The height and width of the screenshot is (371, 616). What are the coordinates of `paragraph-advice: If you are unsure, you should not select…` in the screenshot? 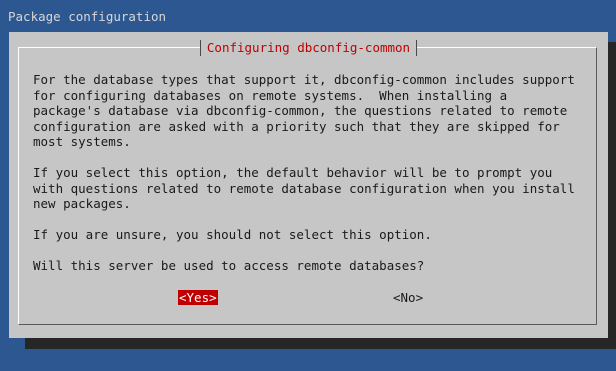 It's located at (232, 234).